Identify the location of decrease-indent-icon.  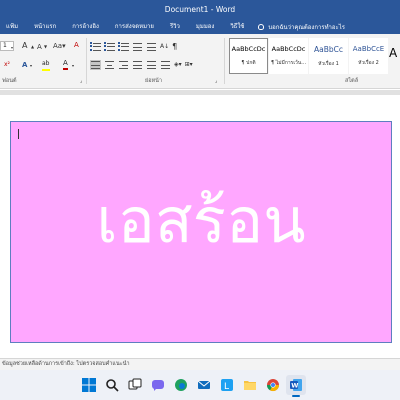
(137, 47).